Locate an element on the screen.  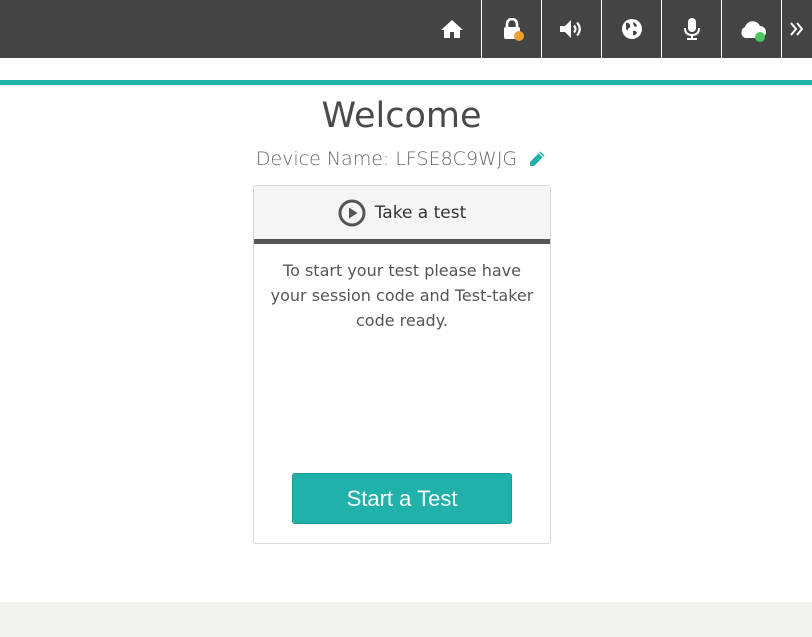
card-title: Take a test is located at coordinates (420, 212).